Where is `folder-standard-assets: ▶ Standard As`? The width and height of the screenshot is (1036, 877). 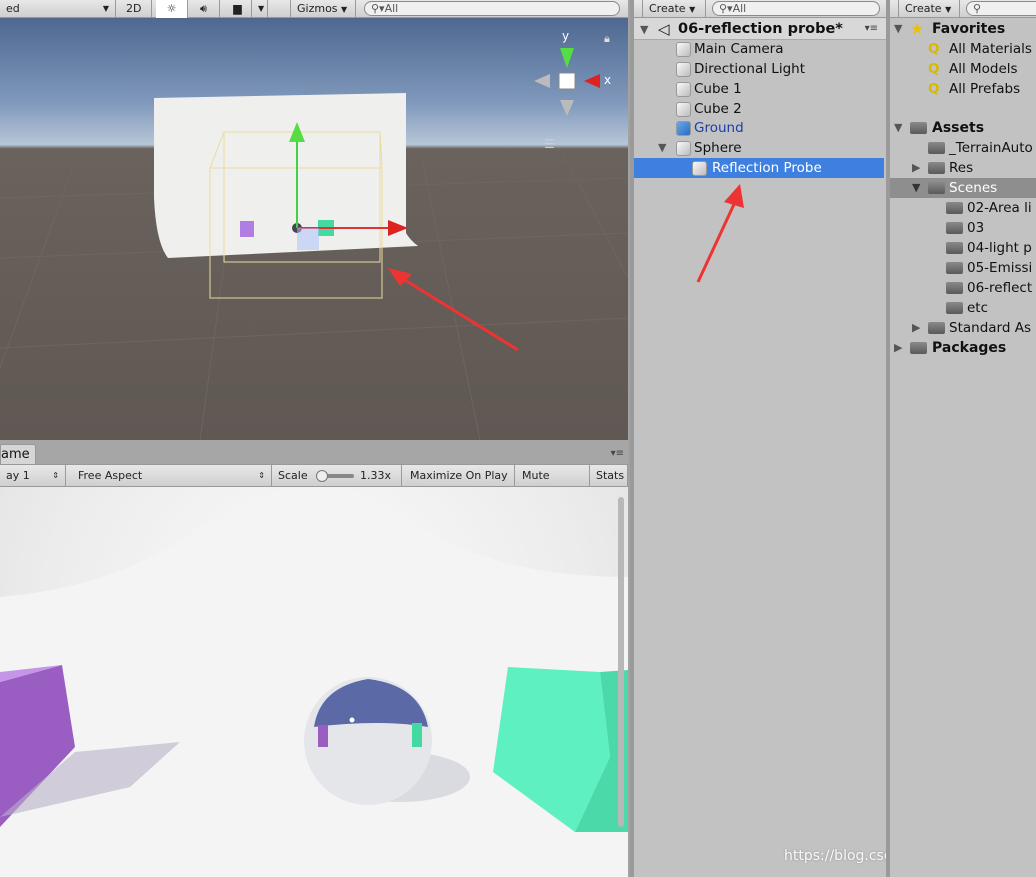 folder-standard-assets: ▶ Standard As is located at coordinates (963, 328).